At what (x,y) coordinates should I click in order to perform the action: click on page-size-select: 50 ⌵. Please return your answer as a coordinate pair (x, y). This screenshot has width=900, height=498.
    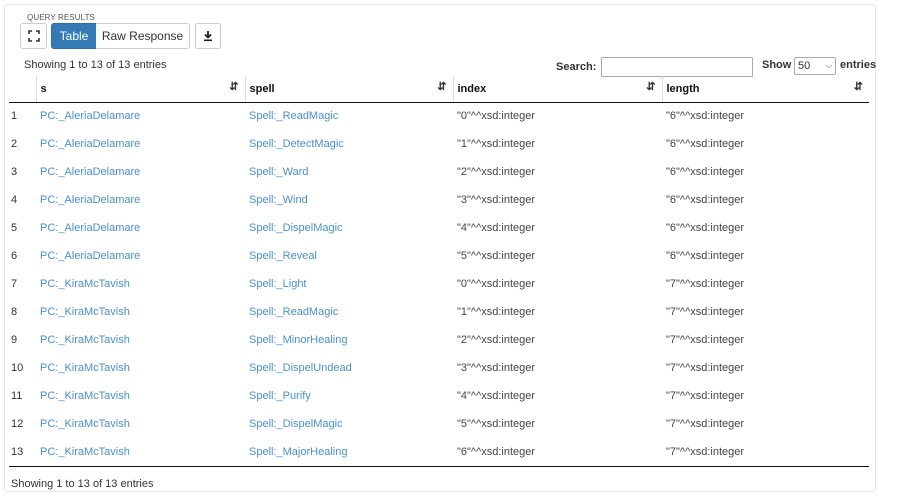
    Looking at the image, I should click on (815, 66).